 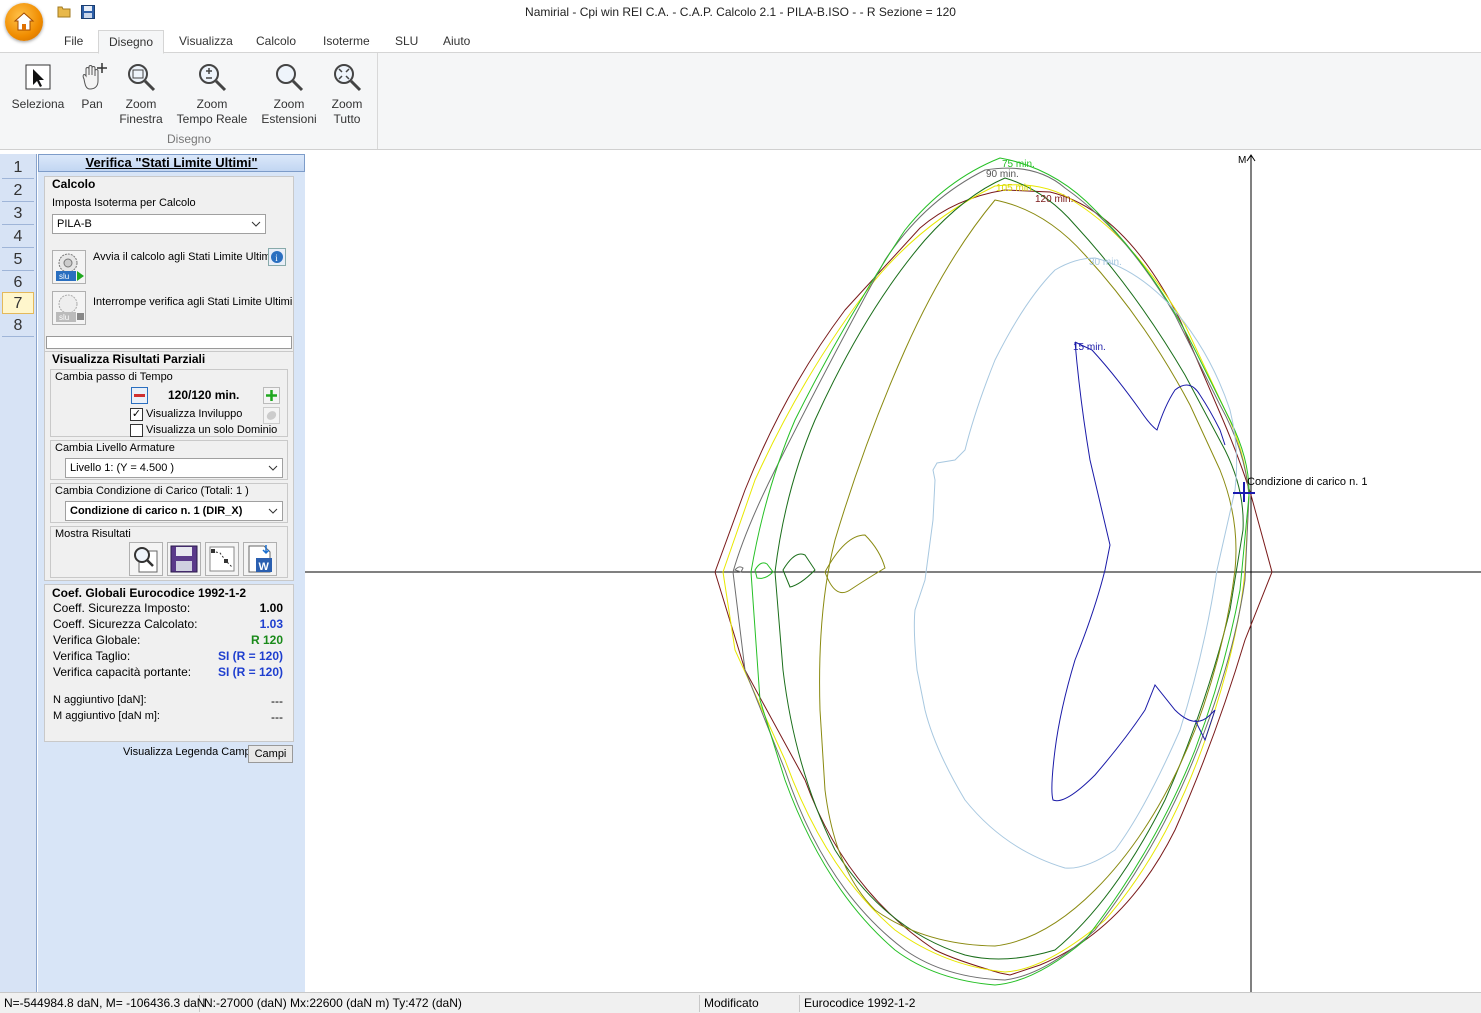 I want to click on side-tab-5: 5, so click(x=18, y=260).